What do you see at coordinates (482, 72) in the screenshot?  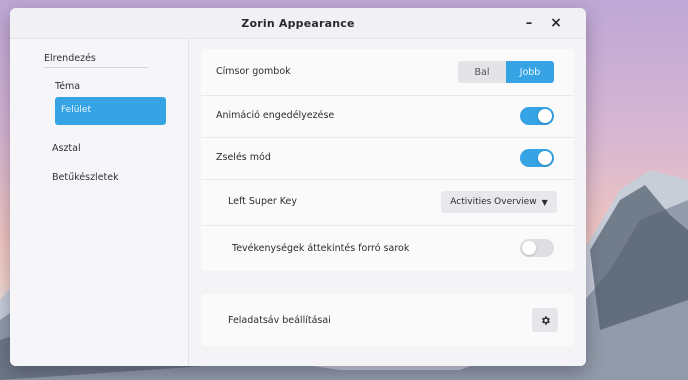 I see `left-option-button: Bal` at bounding box center [482, 72].